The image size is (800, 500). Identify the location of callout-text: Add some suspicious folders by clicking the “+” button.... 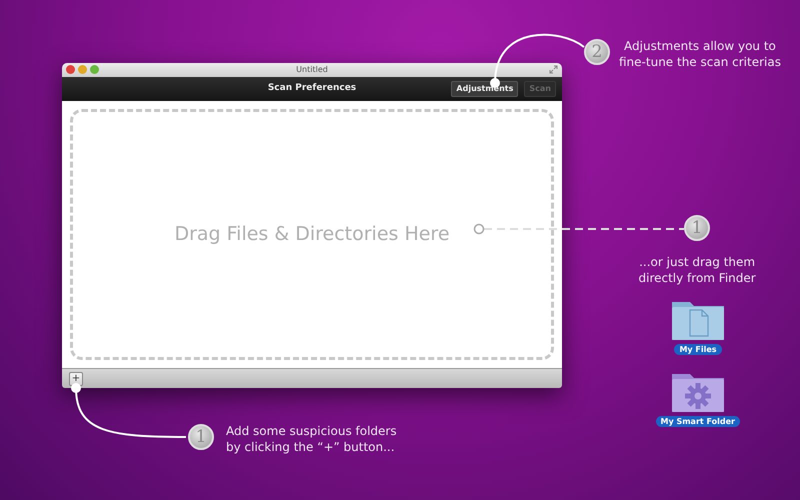
(311, 439).